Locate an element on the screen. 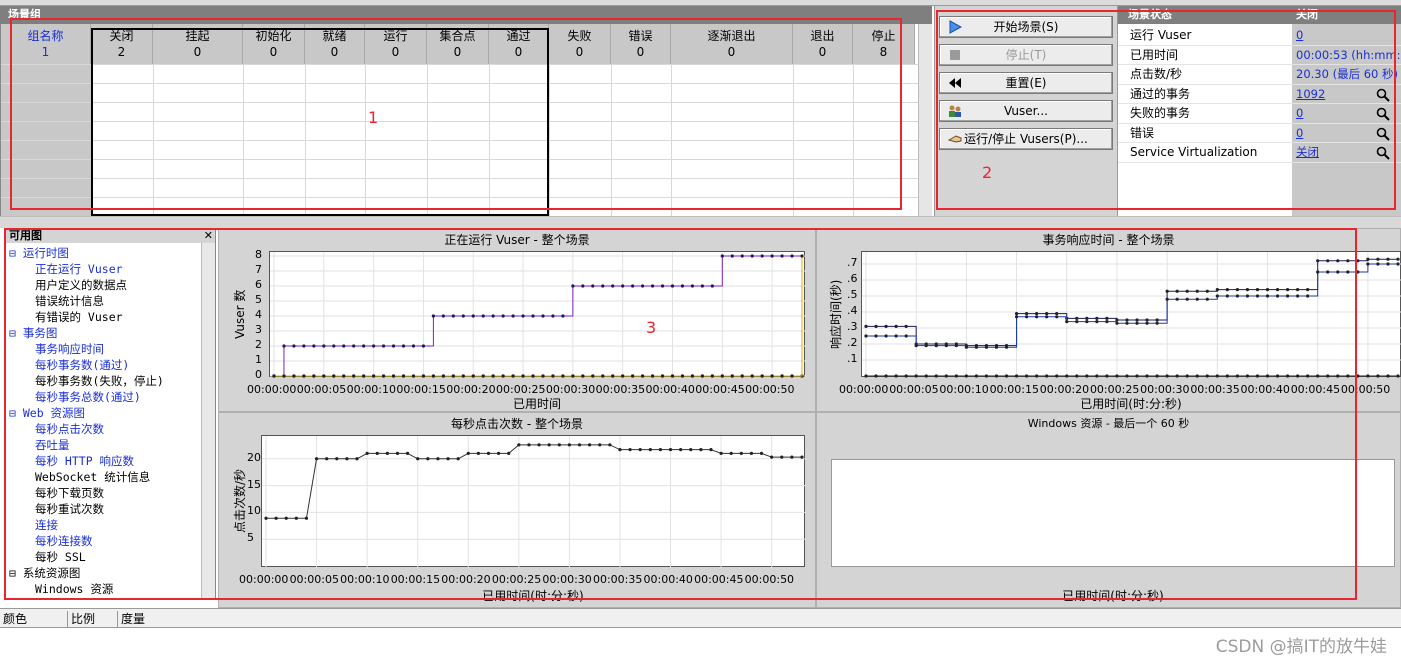 This screenshot has width=1401, height=662. series-line is located at coordinates (1132, 305).